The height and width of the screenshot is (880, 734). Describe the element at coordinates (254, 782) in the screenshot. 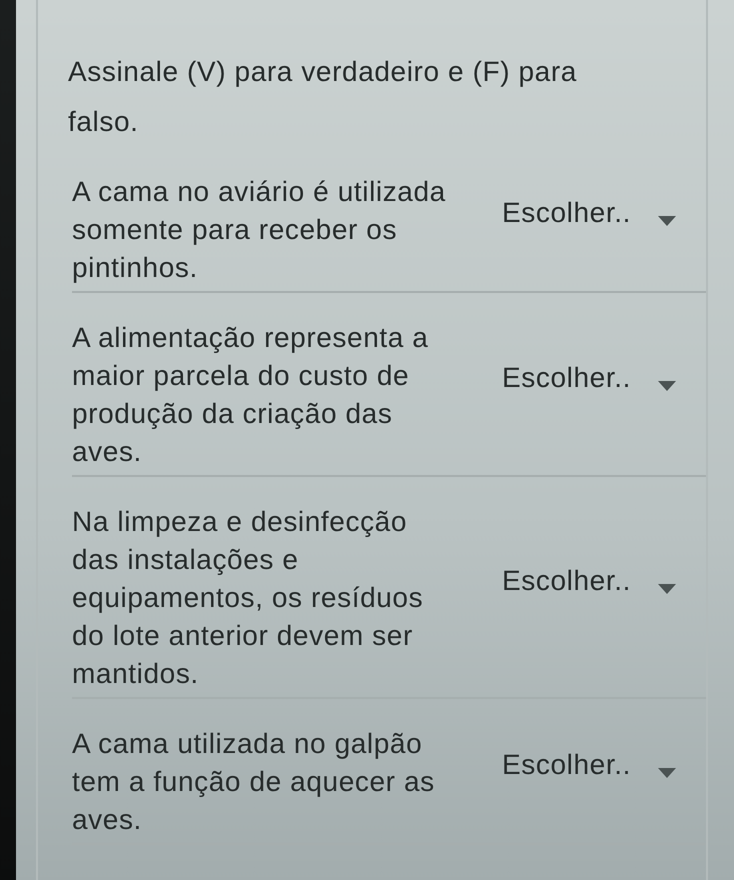

I see `question-text: A cama utilizada no galpão tem a função de aquecer as aves.` at that location.